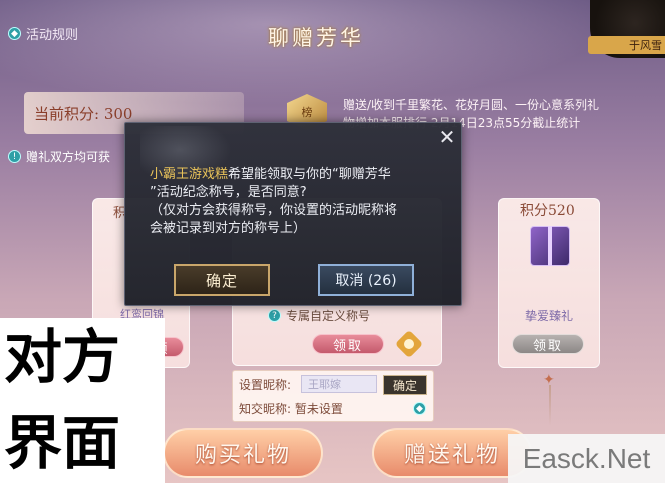  Describe the element at coordinates (62, 443) in the screenshot. I see `caption-line2: 界面` at that location.